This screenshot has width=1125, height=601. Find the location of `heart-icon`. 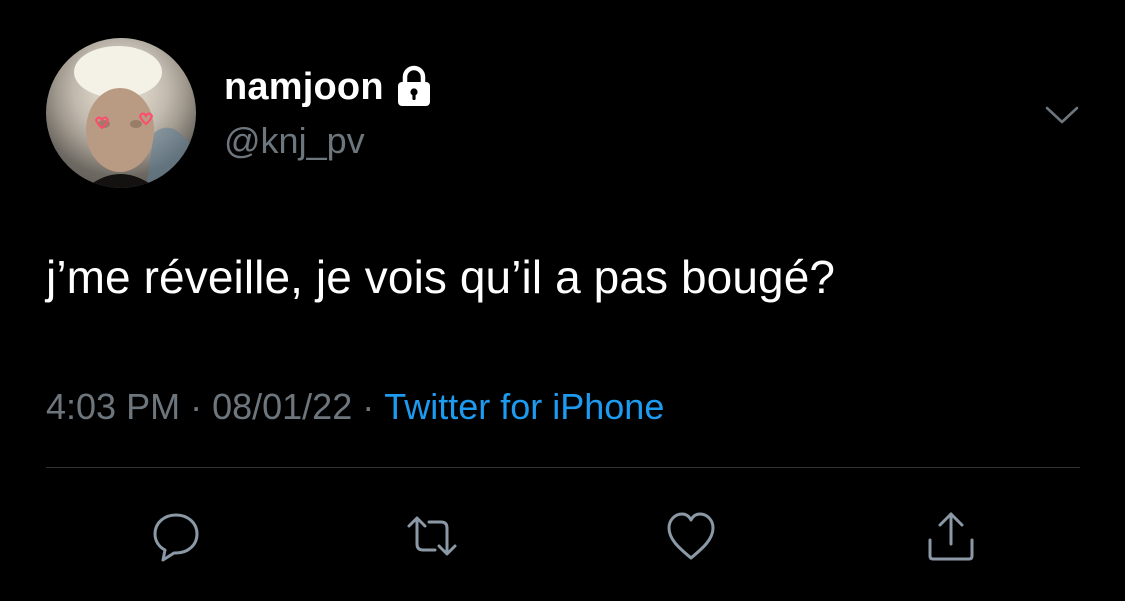

heart-icon is located at coordinates (691, 536).